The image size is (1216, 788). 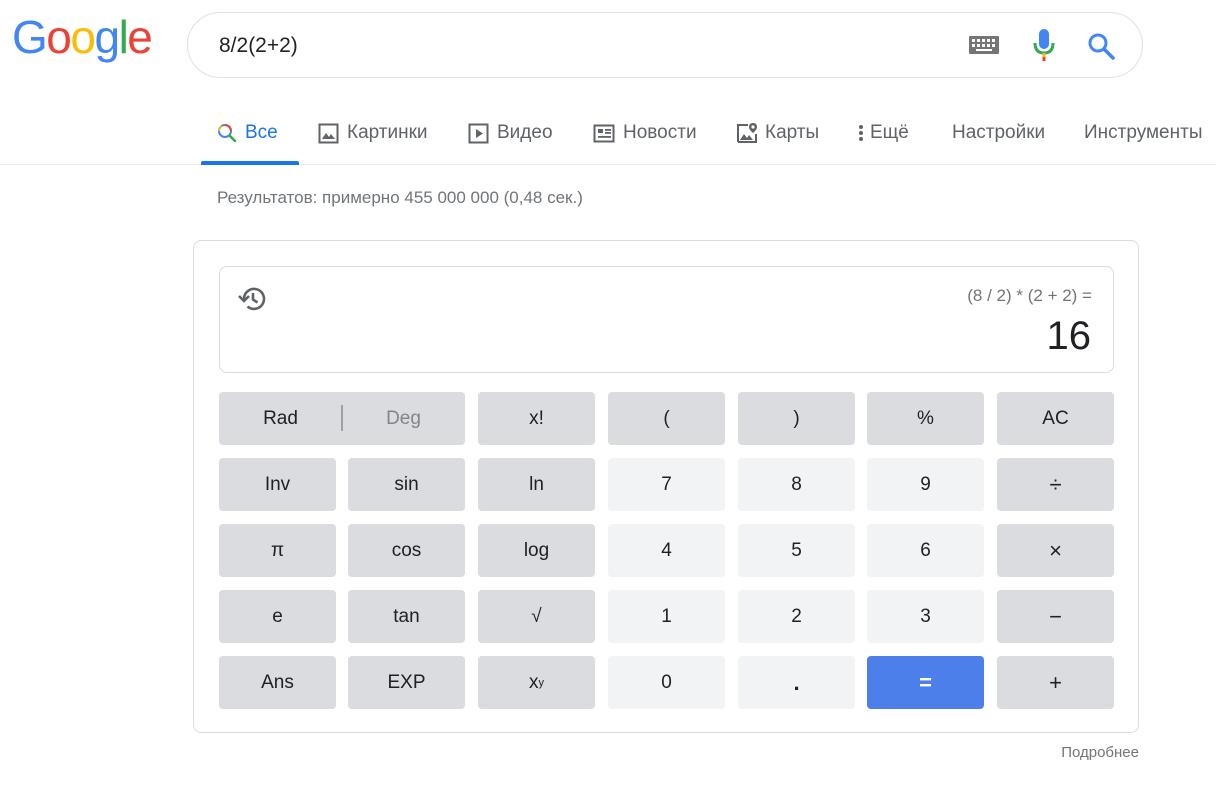 What do you see at coordinates (796, 616) in the screenshot?
I see `digit-2-button: 2` at bounding box center [796, 616].